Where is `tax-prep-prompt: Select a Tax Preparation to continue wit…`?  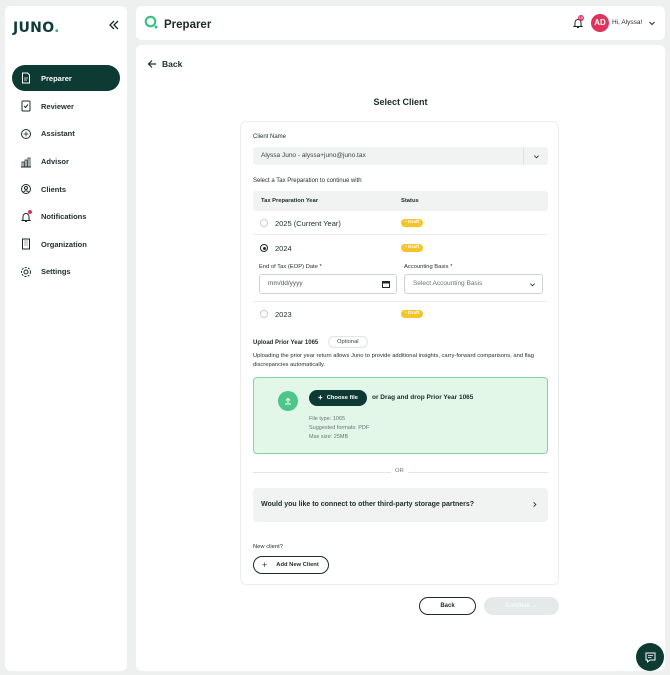 tax-prep-prompt: Select a Tax Preparation to continue wit… is located at coordinates (307, 181).